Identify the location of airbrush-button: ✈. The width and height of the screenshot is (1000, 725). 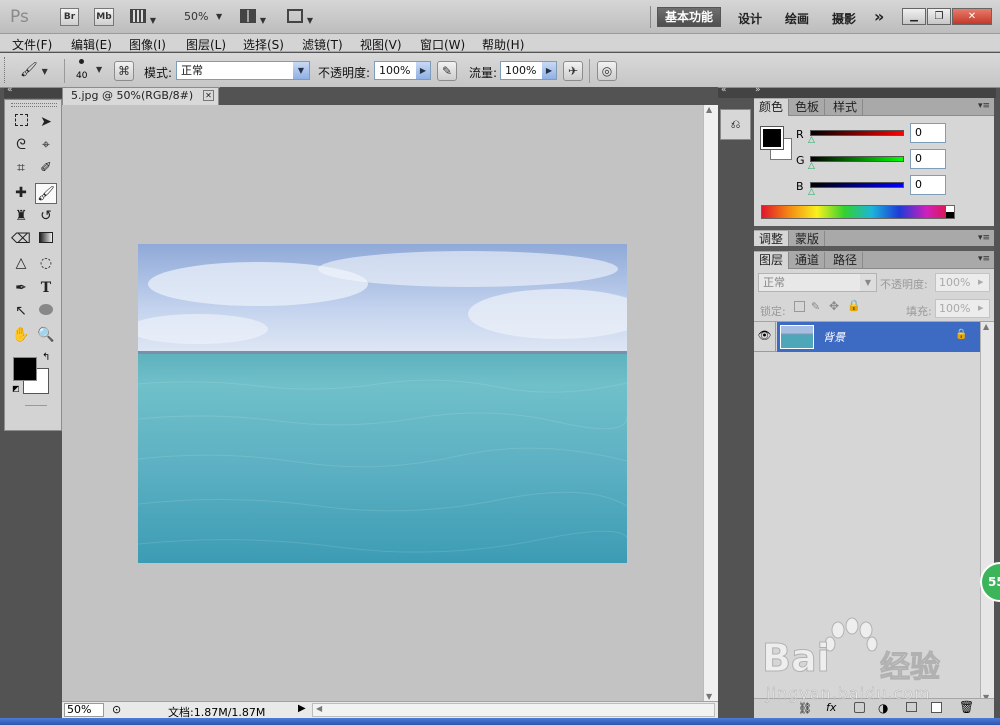
(573, 71).